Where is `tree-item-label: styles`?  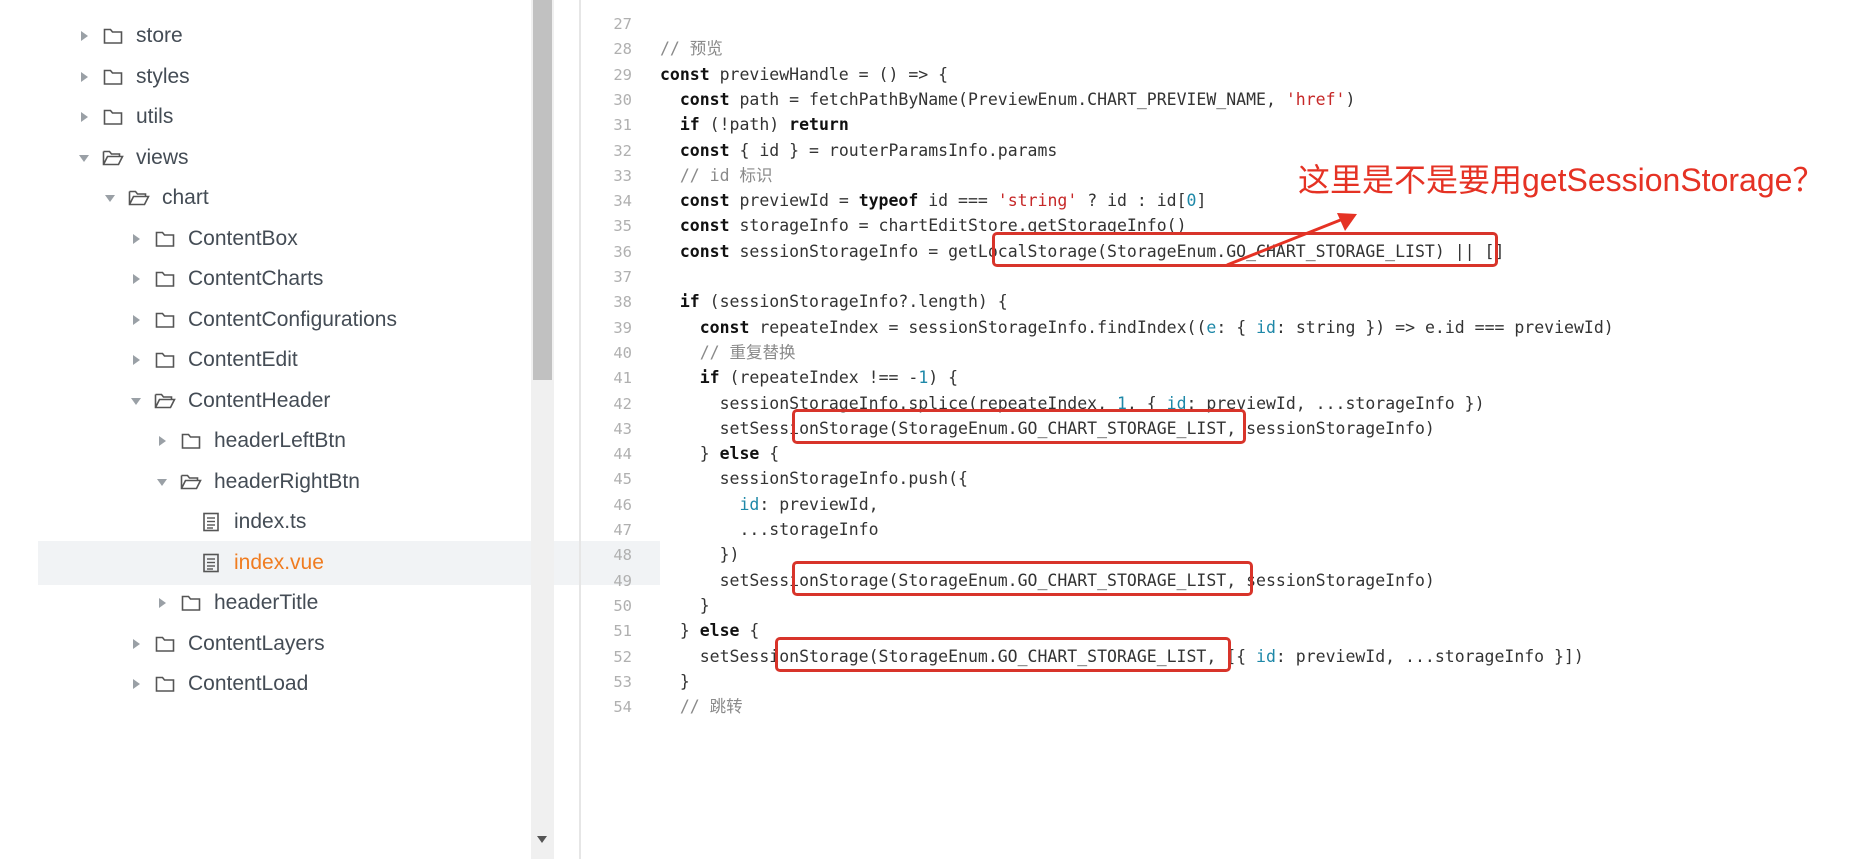 tree-item-label: styles is located at coordinates (163, 76).